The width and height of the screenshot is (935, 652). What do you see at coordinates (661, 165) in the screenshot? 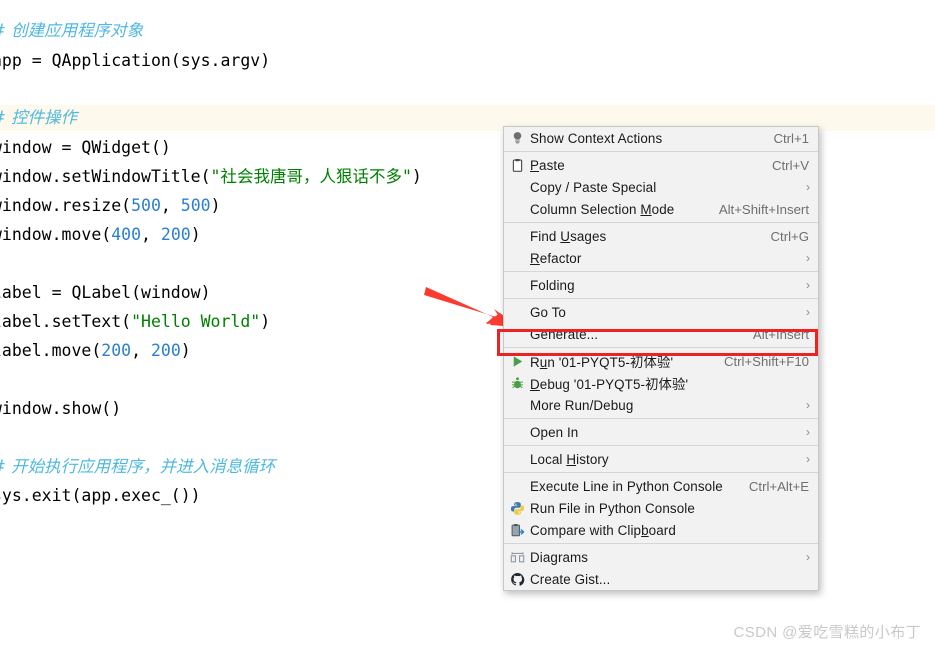
I see `menu-item-paste: Paste Ctrl+V` at bounding box center [661, 165].